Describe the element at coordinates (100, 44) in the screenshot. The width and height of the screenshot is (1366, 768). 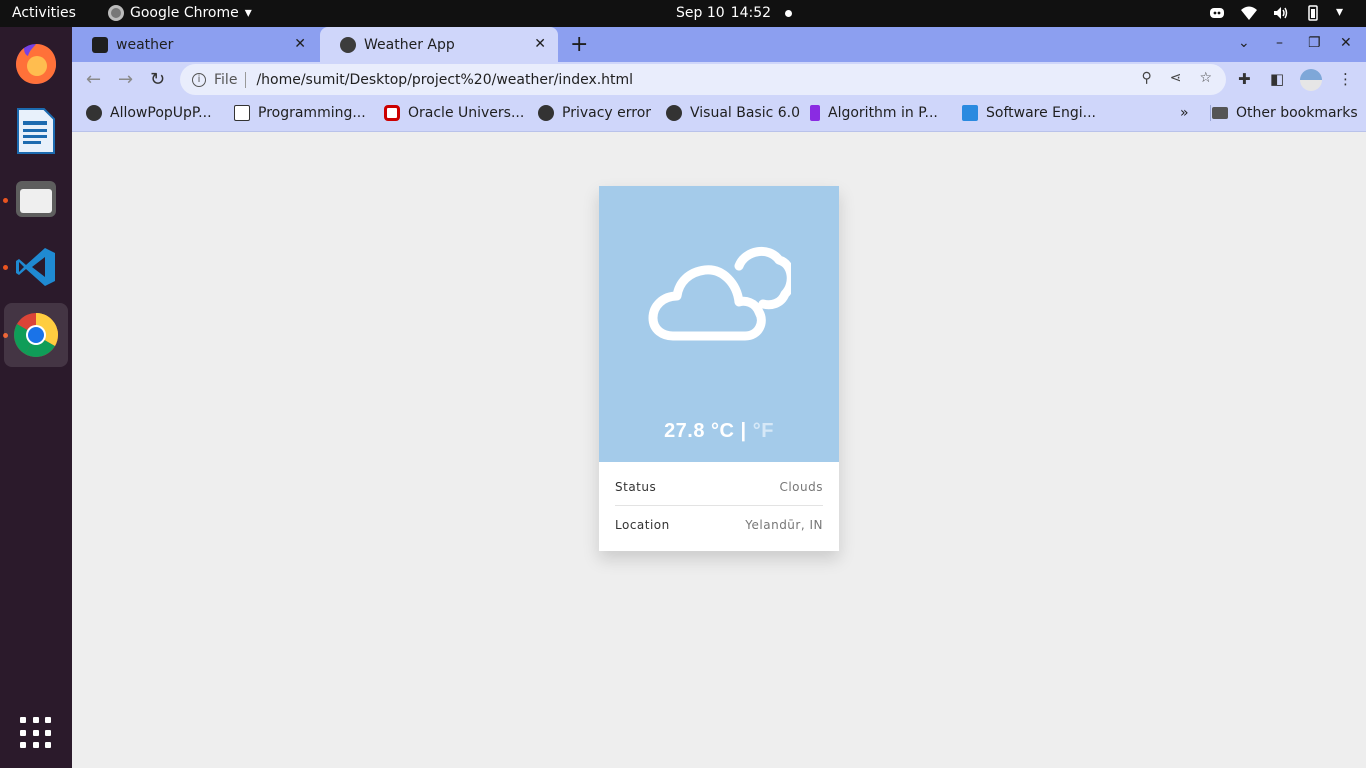
I see `codepen-icon` at that location.